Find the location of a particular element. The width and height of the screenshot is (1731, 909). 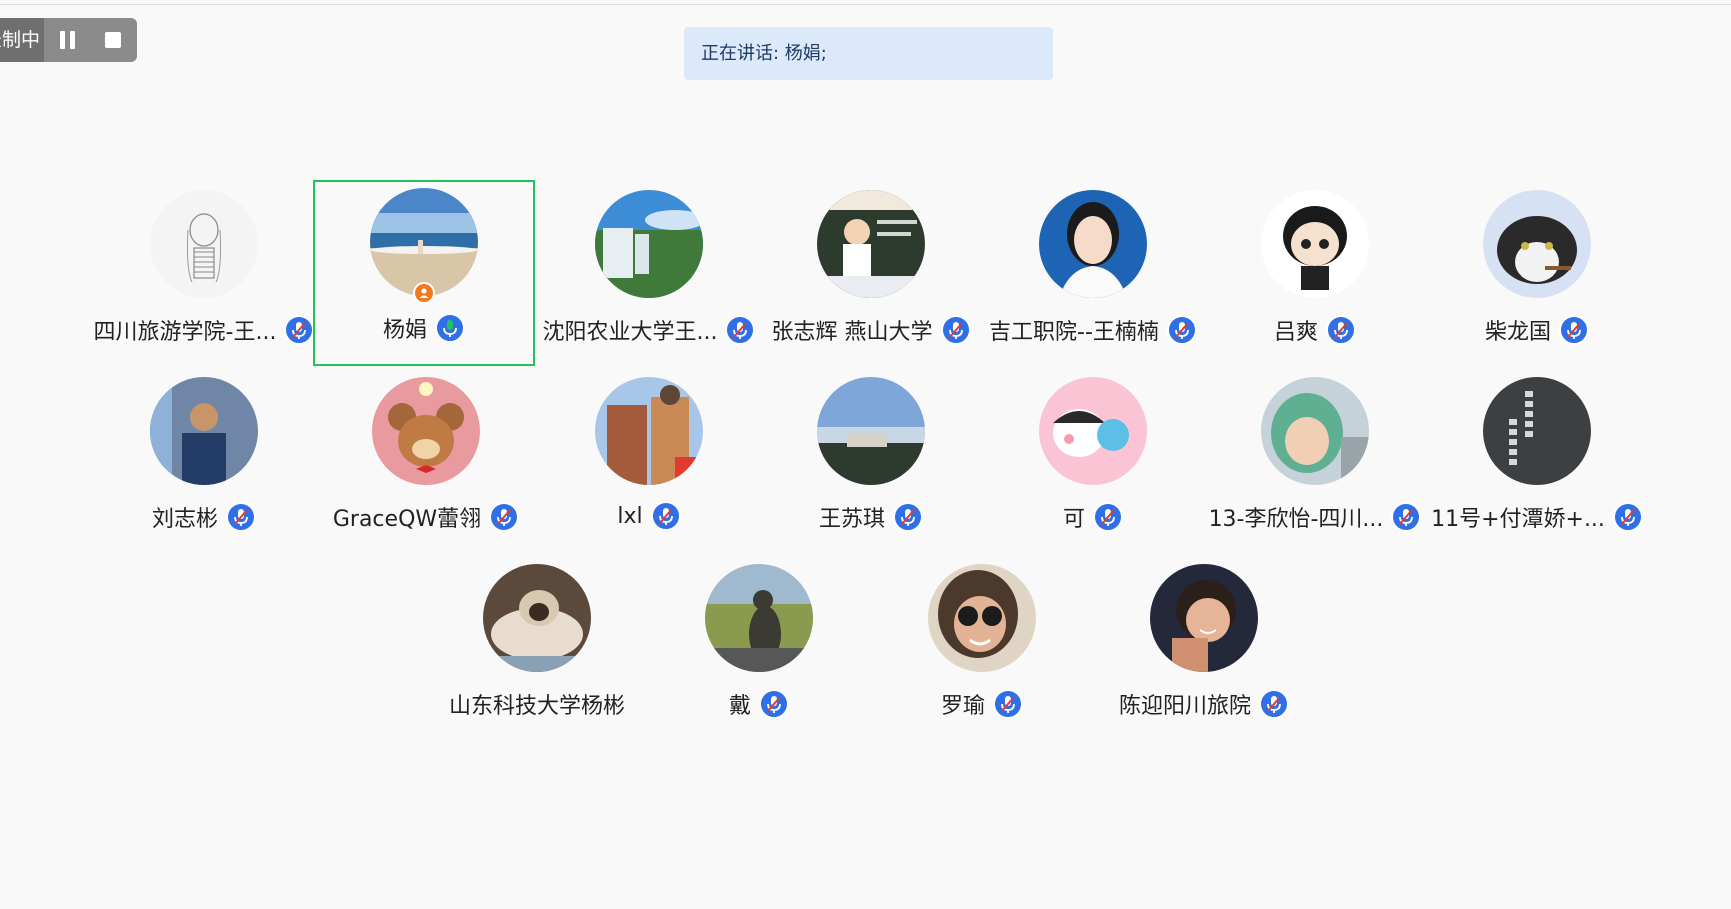

participant-tile: 罗瑜 is located at coordinates (982, 649).